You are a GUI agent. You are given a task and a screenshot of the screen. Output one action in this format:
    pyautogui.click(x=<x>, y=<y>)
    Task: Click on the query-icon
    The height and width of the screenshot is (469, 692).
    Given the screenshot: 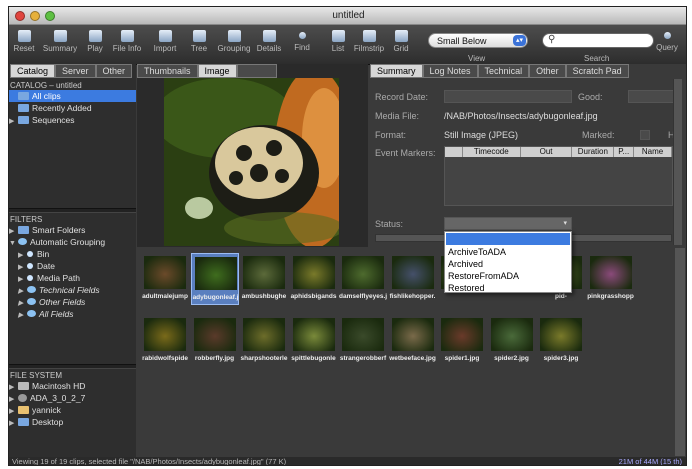 What is the action you would take?
    pyautogui.click(x=667, y=35)
    